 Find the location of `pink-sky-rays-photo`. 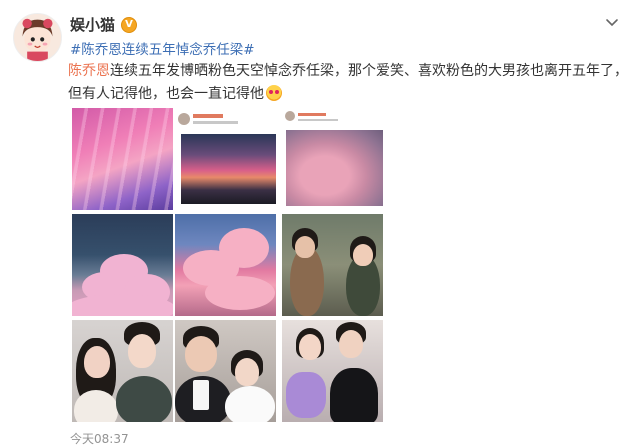

pink-sky-rays-photo is located at coordinates (122, 159).